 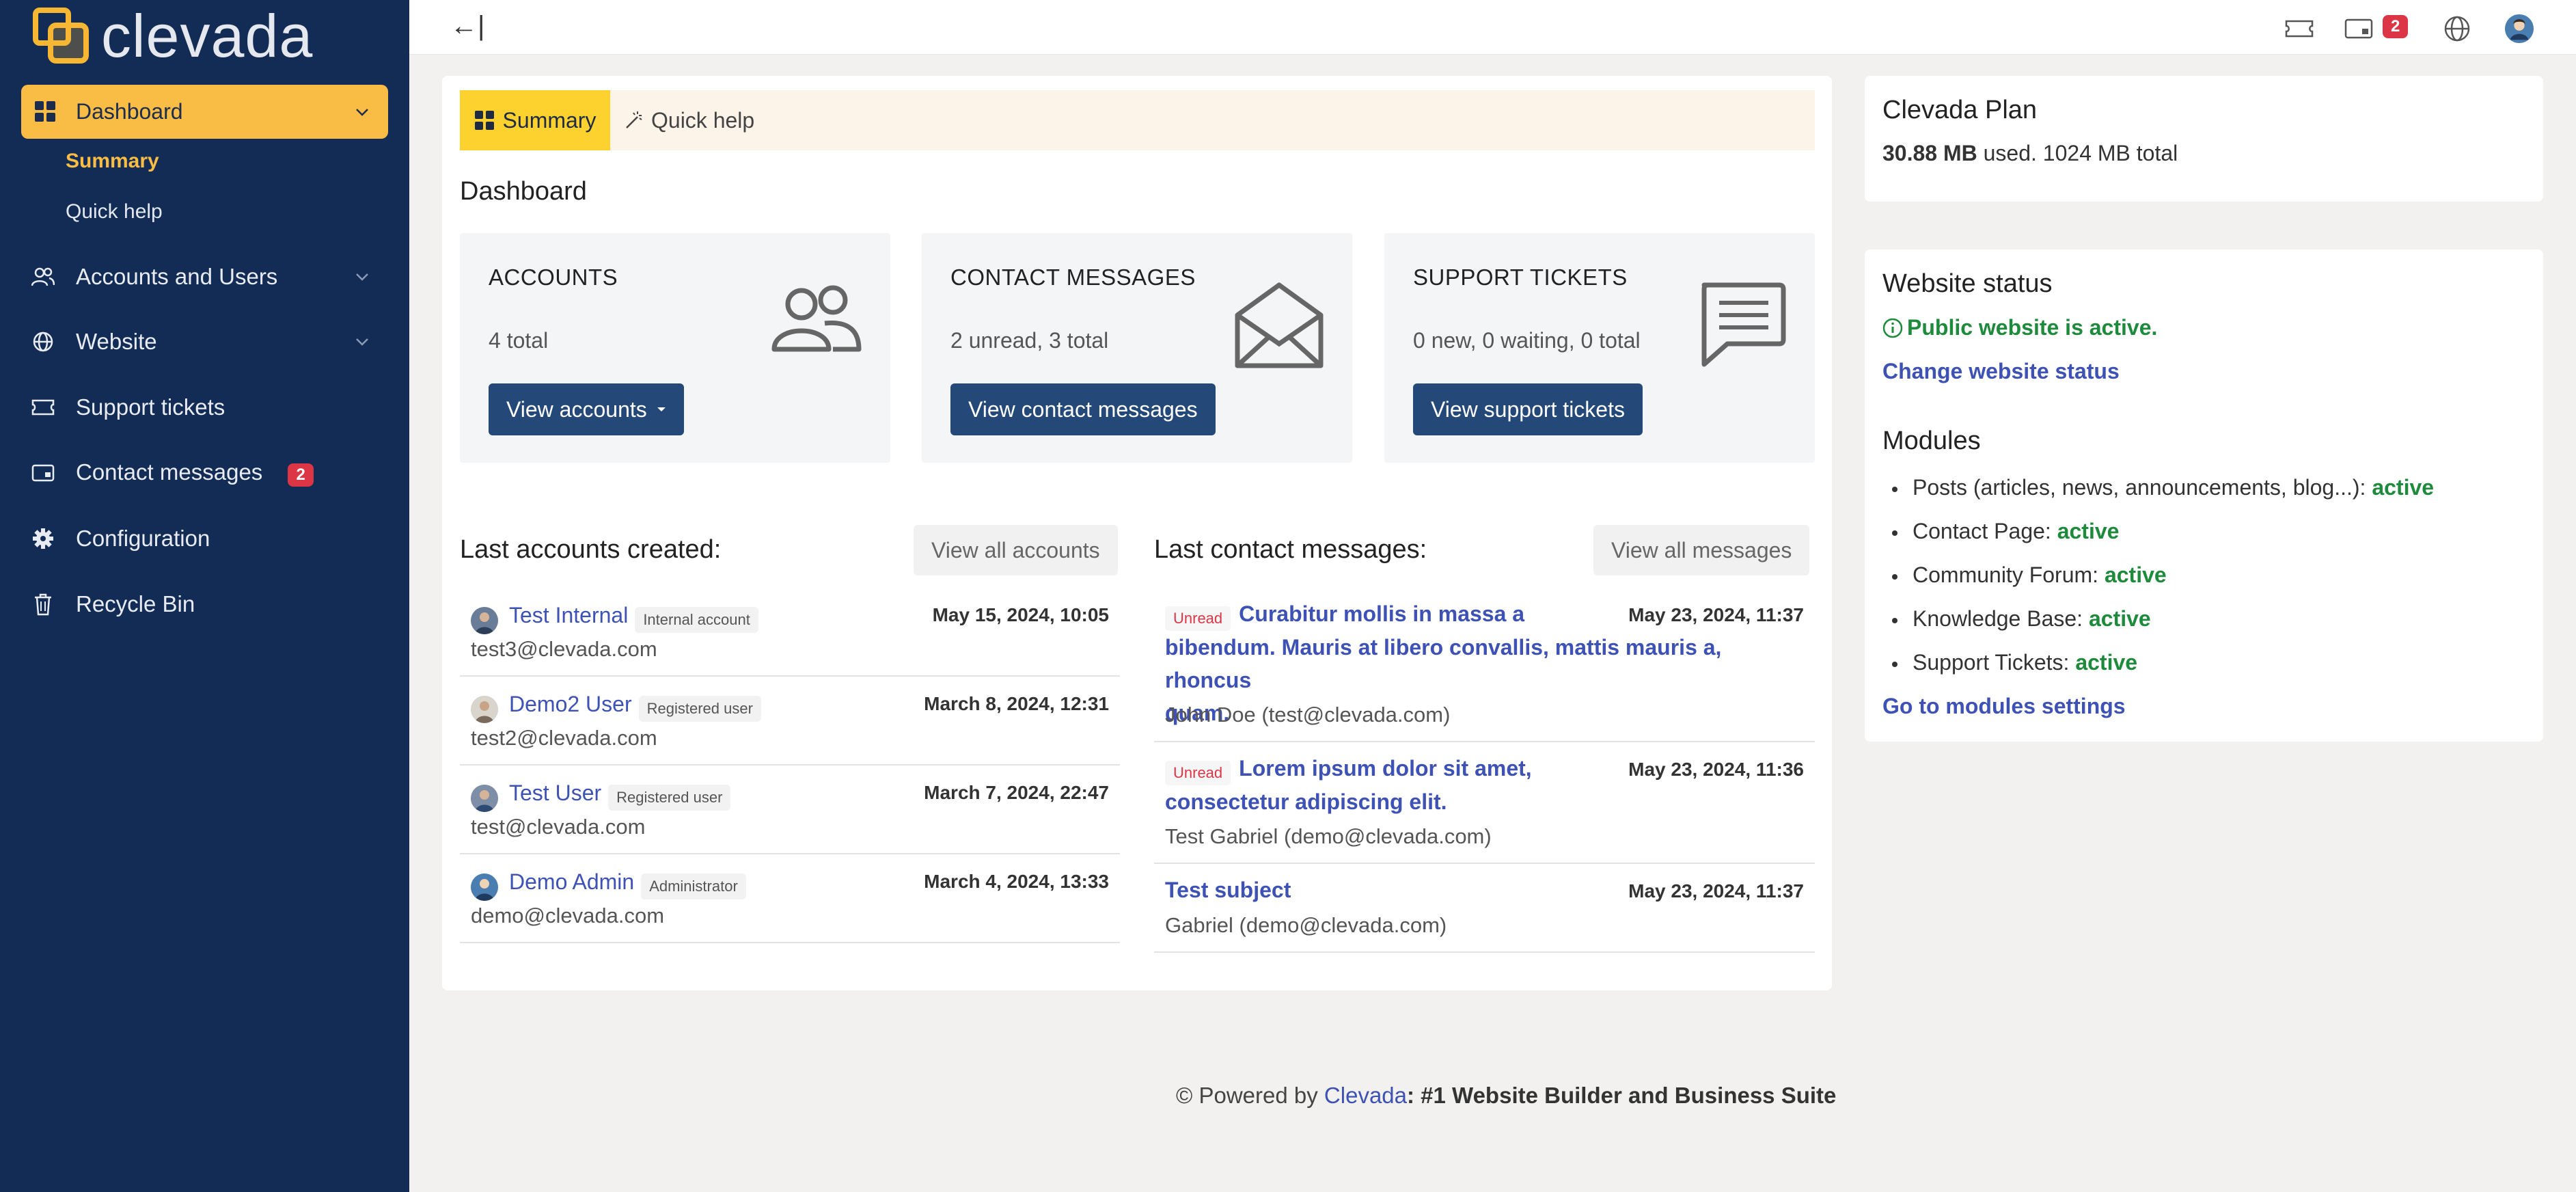 What do you see at coordinates (555, 793) in the screenshot?
I see `account-name-link: Test User` at bounding box center [555, 793].